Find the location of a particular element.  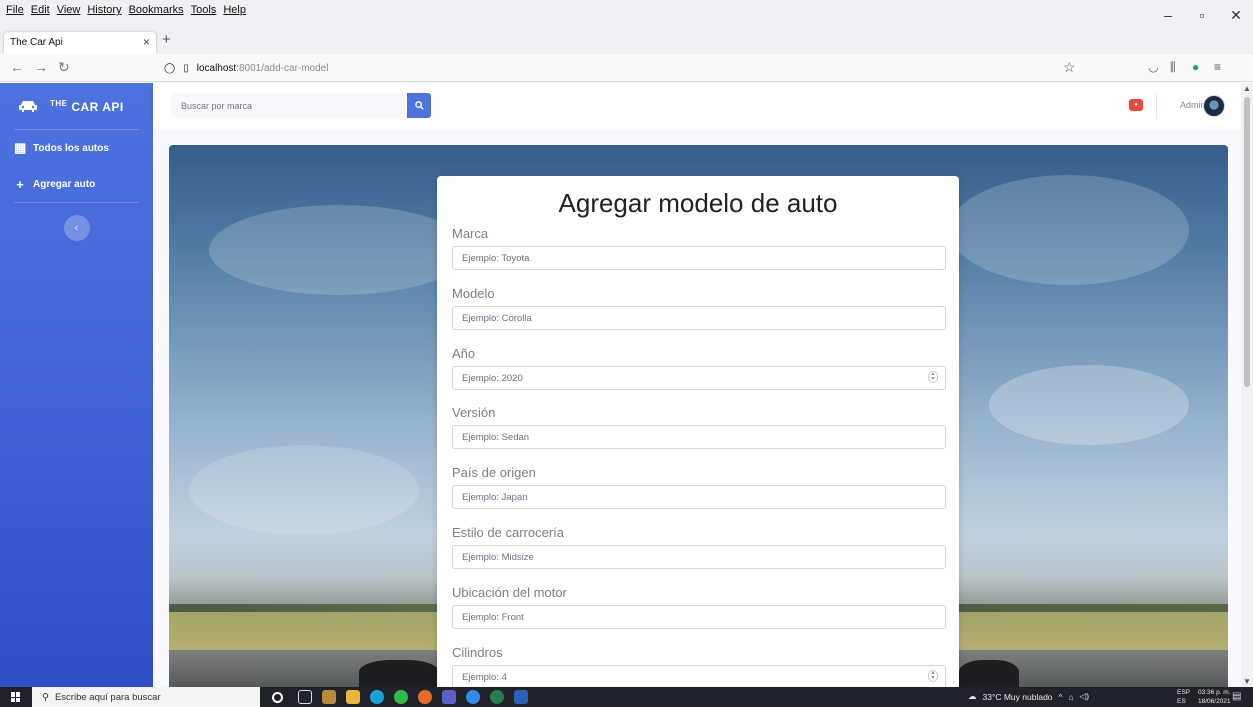

menu-view: View is located at coordinates (69, 10).